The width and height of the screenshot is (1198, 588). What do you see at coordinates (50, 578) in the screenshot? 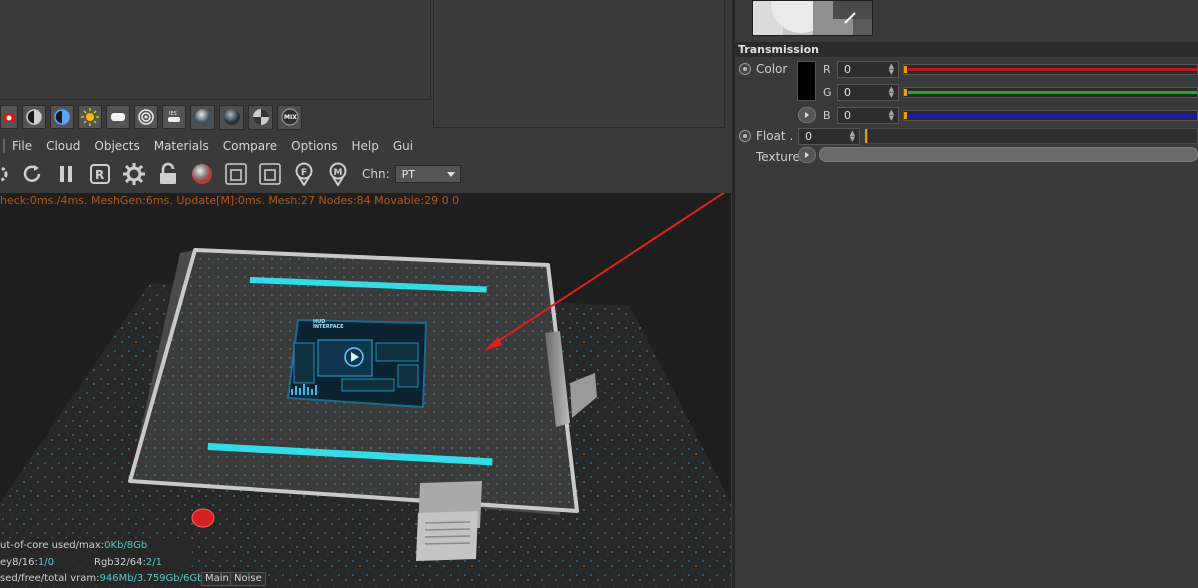
I see `stats-vram-label: sed/free/total vram:` at bounding box center [50, 578].